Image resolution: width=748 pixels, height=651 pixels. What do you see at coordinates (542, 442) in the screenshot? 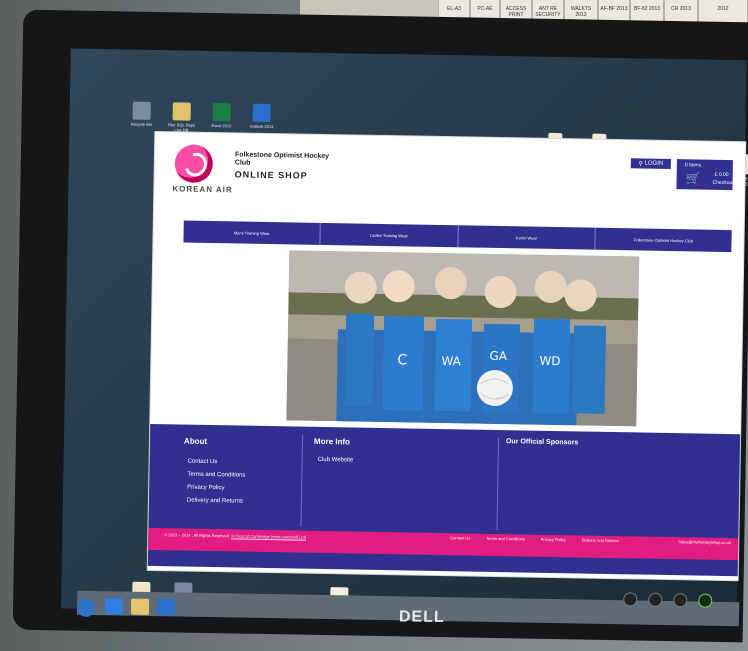
I see `sponsors-heading: Our Official Sponsors` at bounding box center [542, 442].